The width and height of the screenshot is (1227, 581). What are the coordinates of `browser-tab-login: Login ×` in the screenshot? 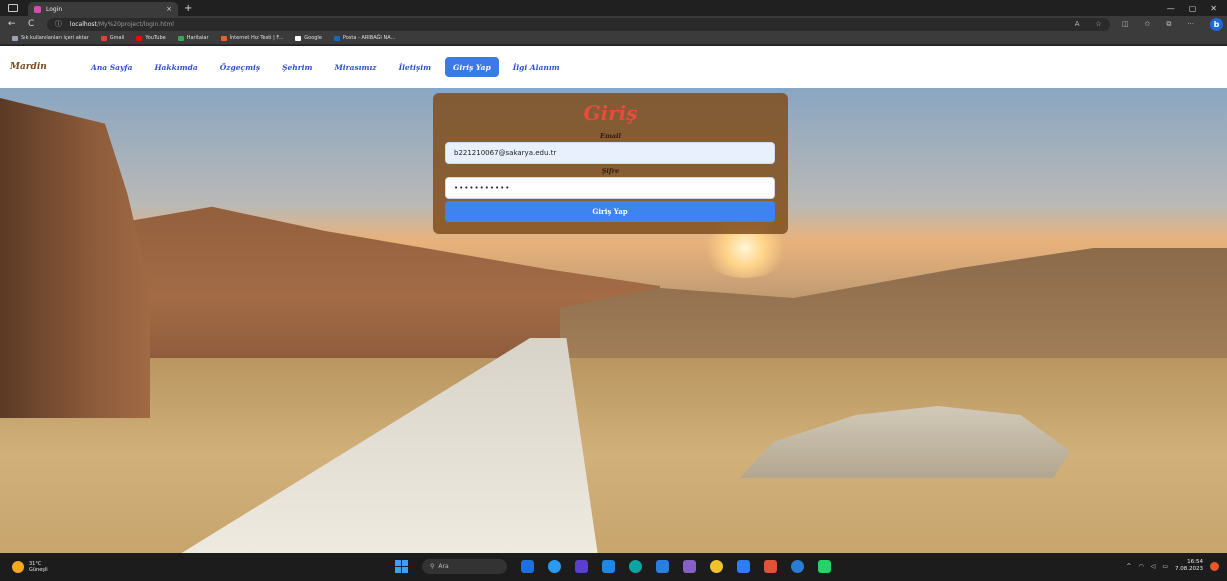 It's located at (103, 9).